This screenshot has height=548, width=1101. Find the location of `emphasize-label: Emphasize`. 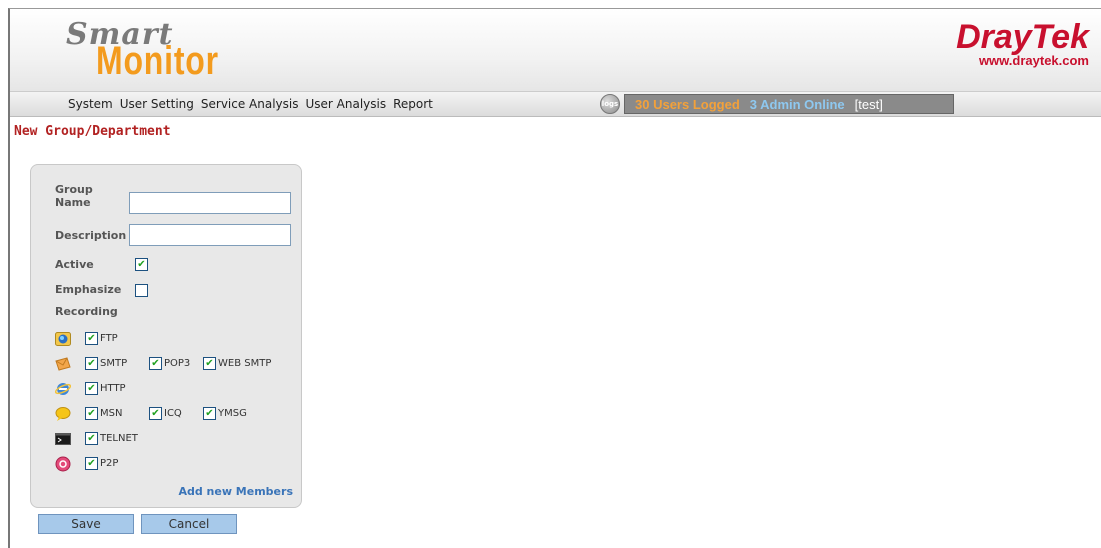

emphasize-label: Emphasize is located at coordinates (88, 289).